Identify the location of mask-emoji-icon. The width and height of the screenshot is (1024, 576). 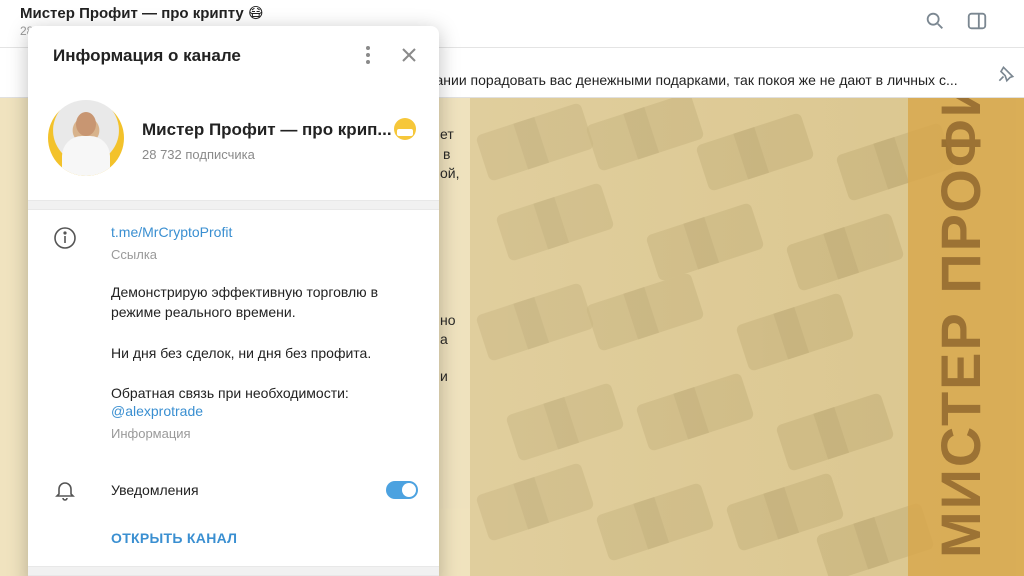
(405, 129).